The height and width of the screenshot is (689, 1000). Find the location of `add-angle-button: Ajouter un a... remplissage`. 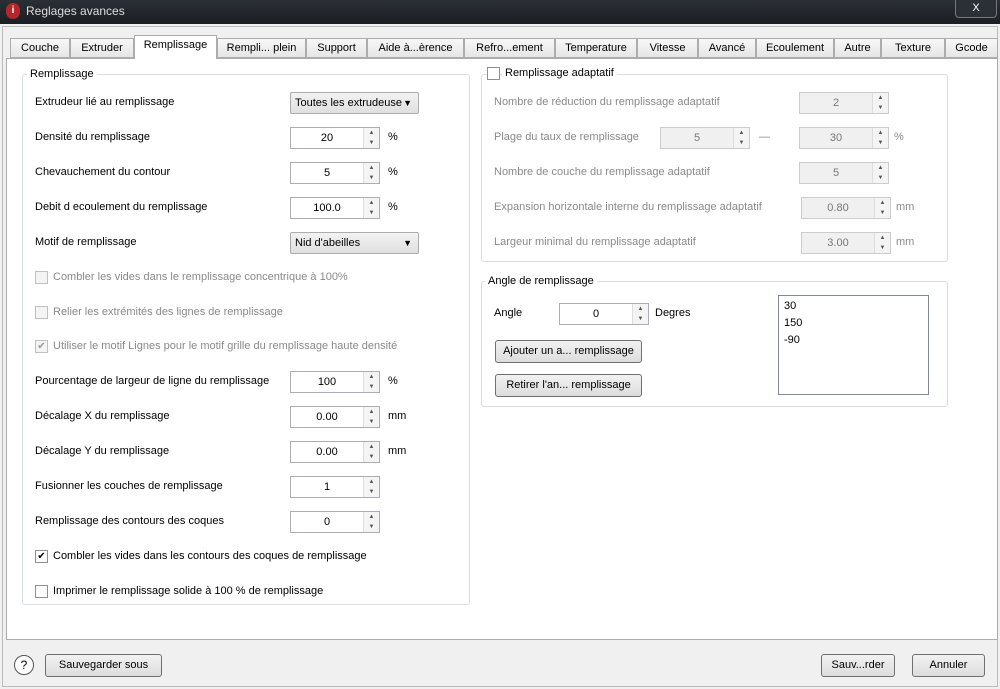

add-angle-button: Ajouter un a... remplissage is located at coordinates (568, 351).